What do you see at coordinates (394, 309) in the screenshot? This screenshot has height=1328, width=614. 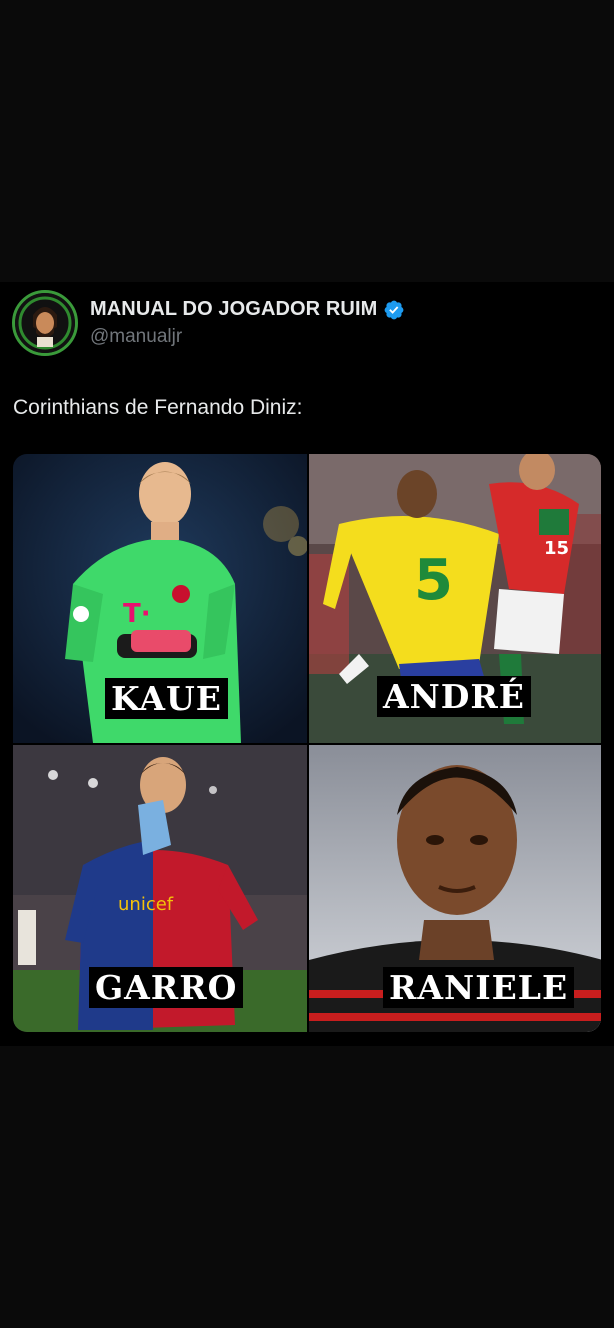 I see `verified-badge-icon` at bounding box center [394, 309].